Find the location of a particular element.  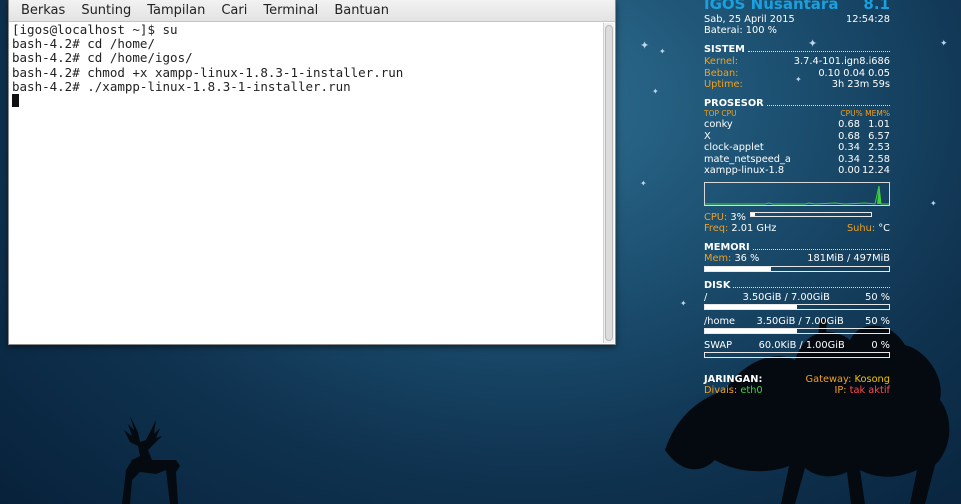

cpu-frequency: 2.01 GHz is located at coordinates (754, 229).